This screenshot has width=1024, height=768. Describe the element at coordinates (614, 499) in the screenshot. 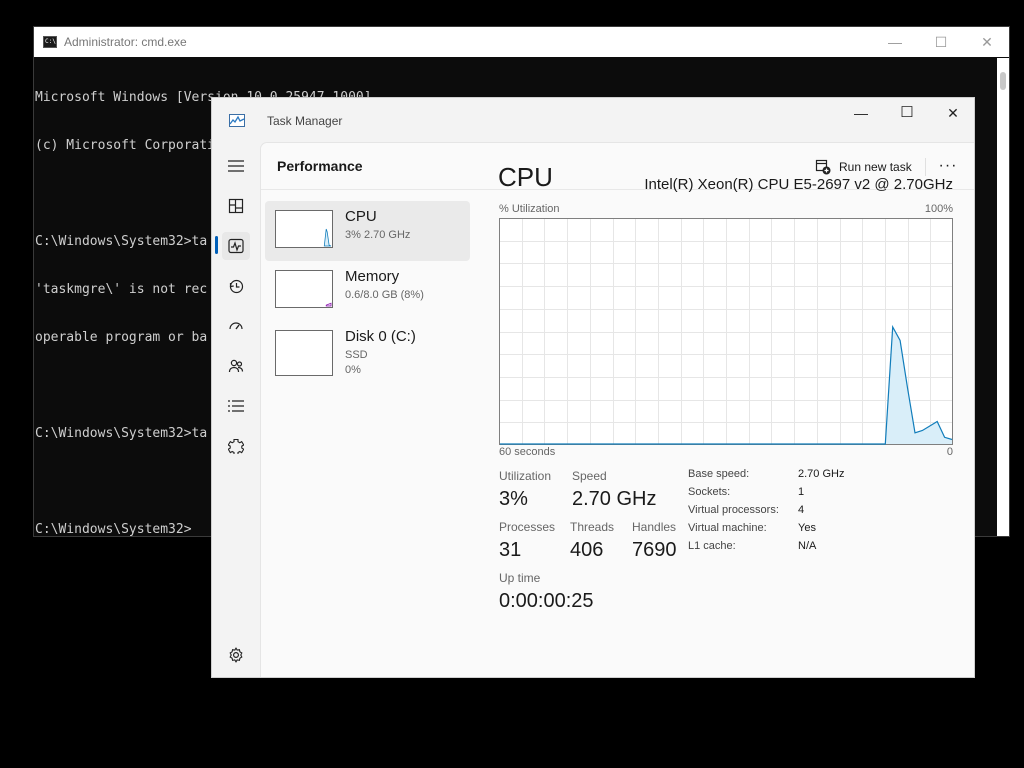

I see `speed-value: 2.70 GHz` at that location.